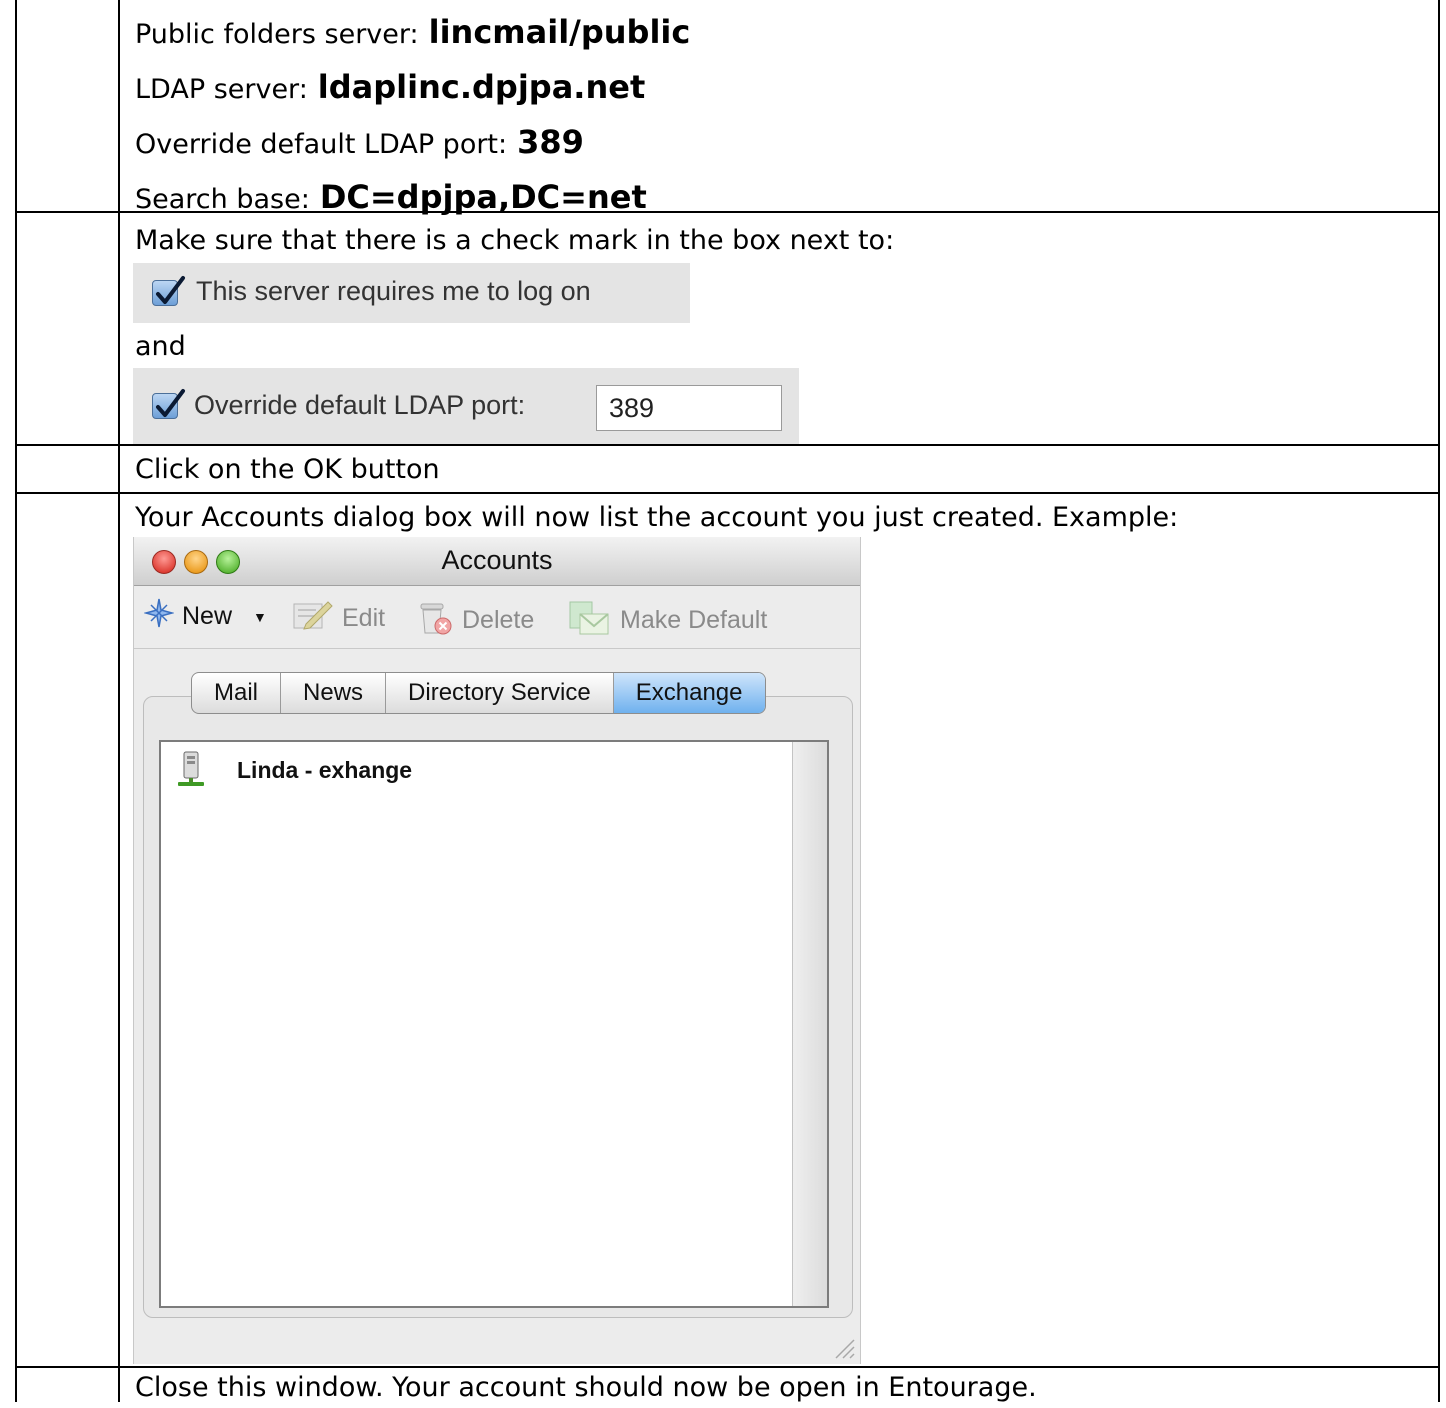 Image resolution: width=1446 pixels, height=1408 pixels. I want to click on new-button: New ▼, so click(205, 616).